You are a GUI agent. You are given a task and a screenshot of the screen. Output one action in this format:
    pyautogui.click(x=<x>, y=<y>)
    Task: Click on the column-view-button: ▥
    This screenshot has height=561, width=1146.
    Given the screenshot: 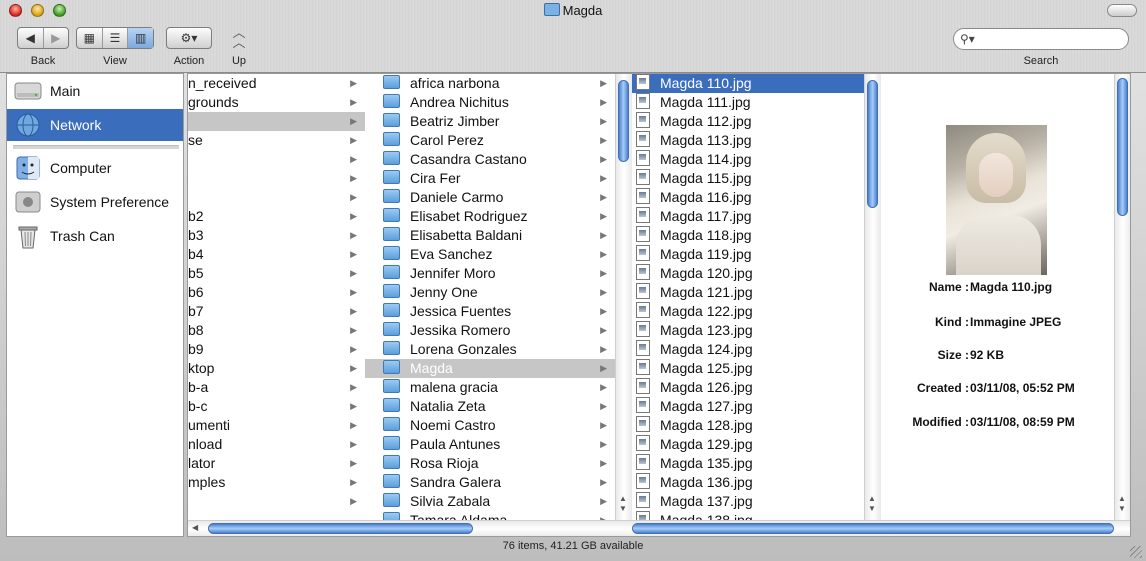 What is the action you would take?
    pyautogui.click(x=141, y=38)
    